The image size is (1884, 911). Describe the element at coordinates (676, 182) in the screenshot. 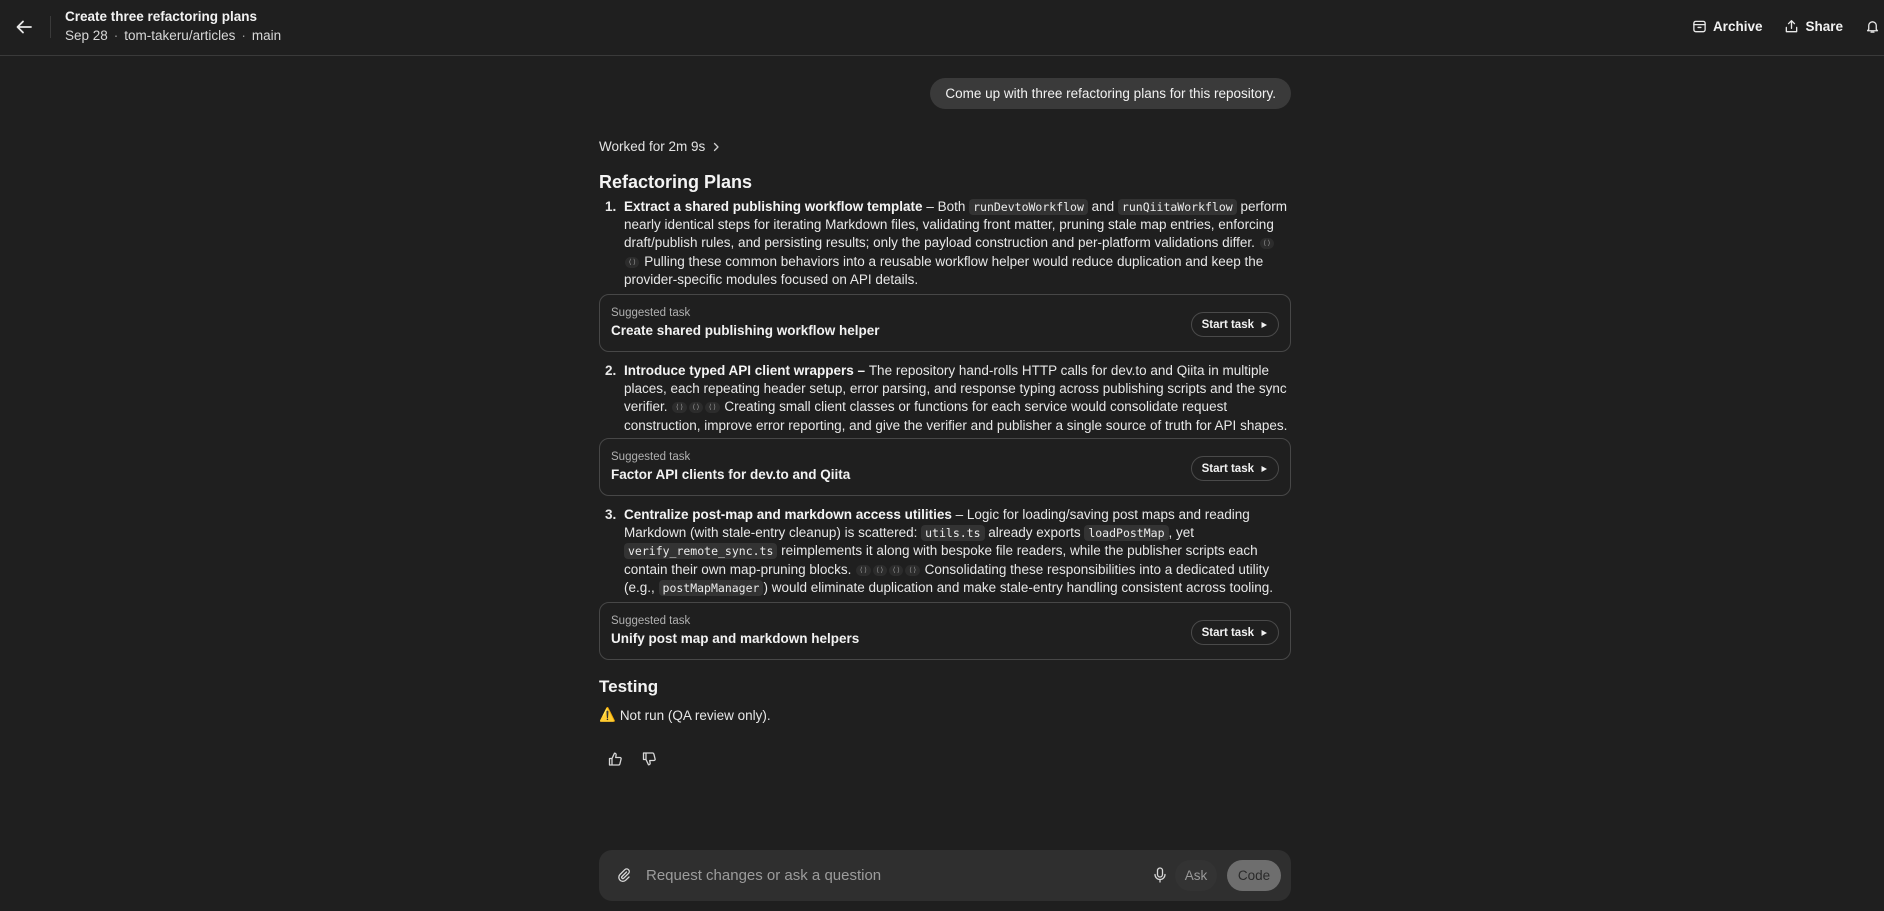

I see `plans-heading: Refactoring Plans` at that location.